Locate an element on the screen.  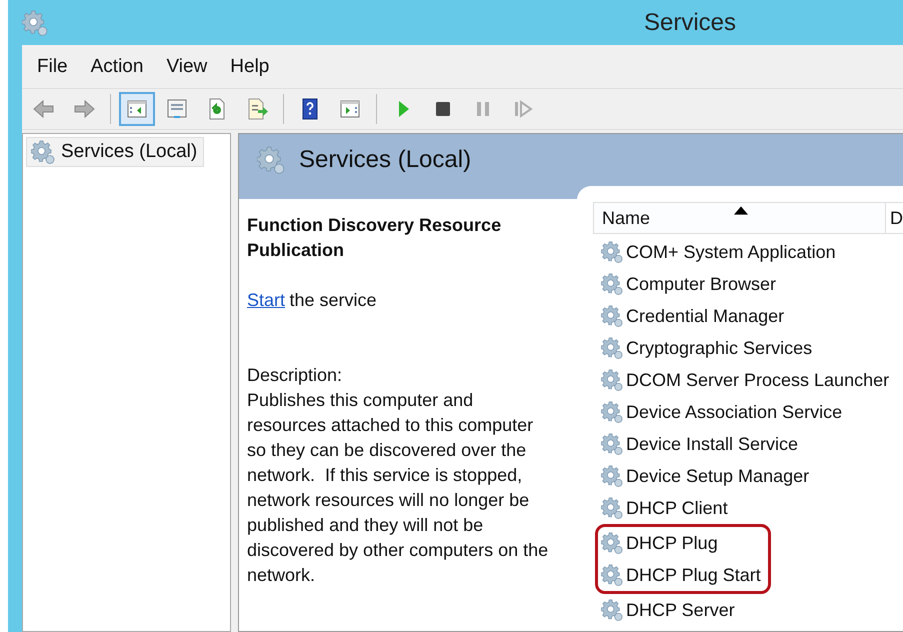
service-row: Device Setup Manager is located at coordinates (752, 476).